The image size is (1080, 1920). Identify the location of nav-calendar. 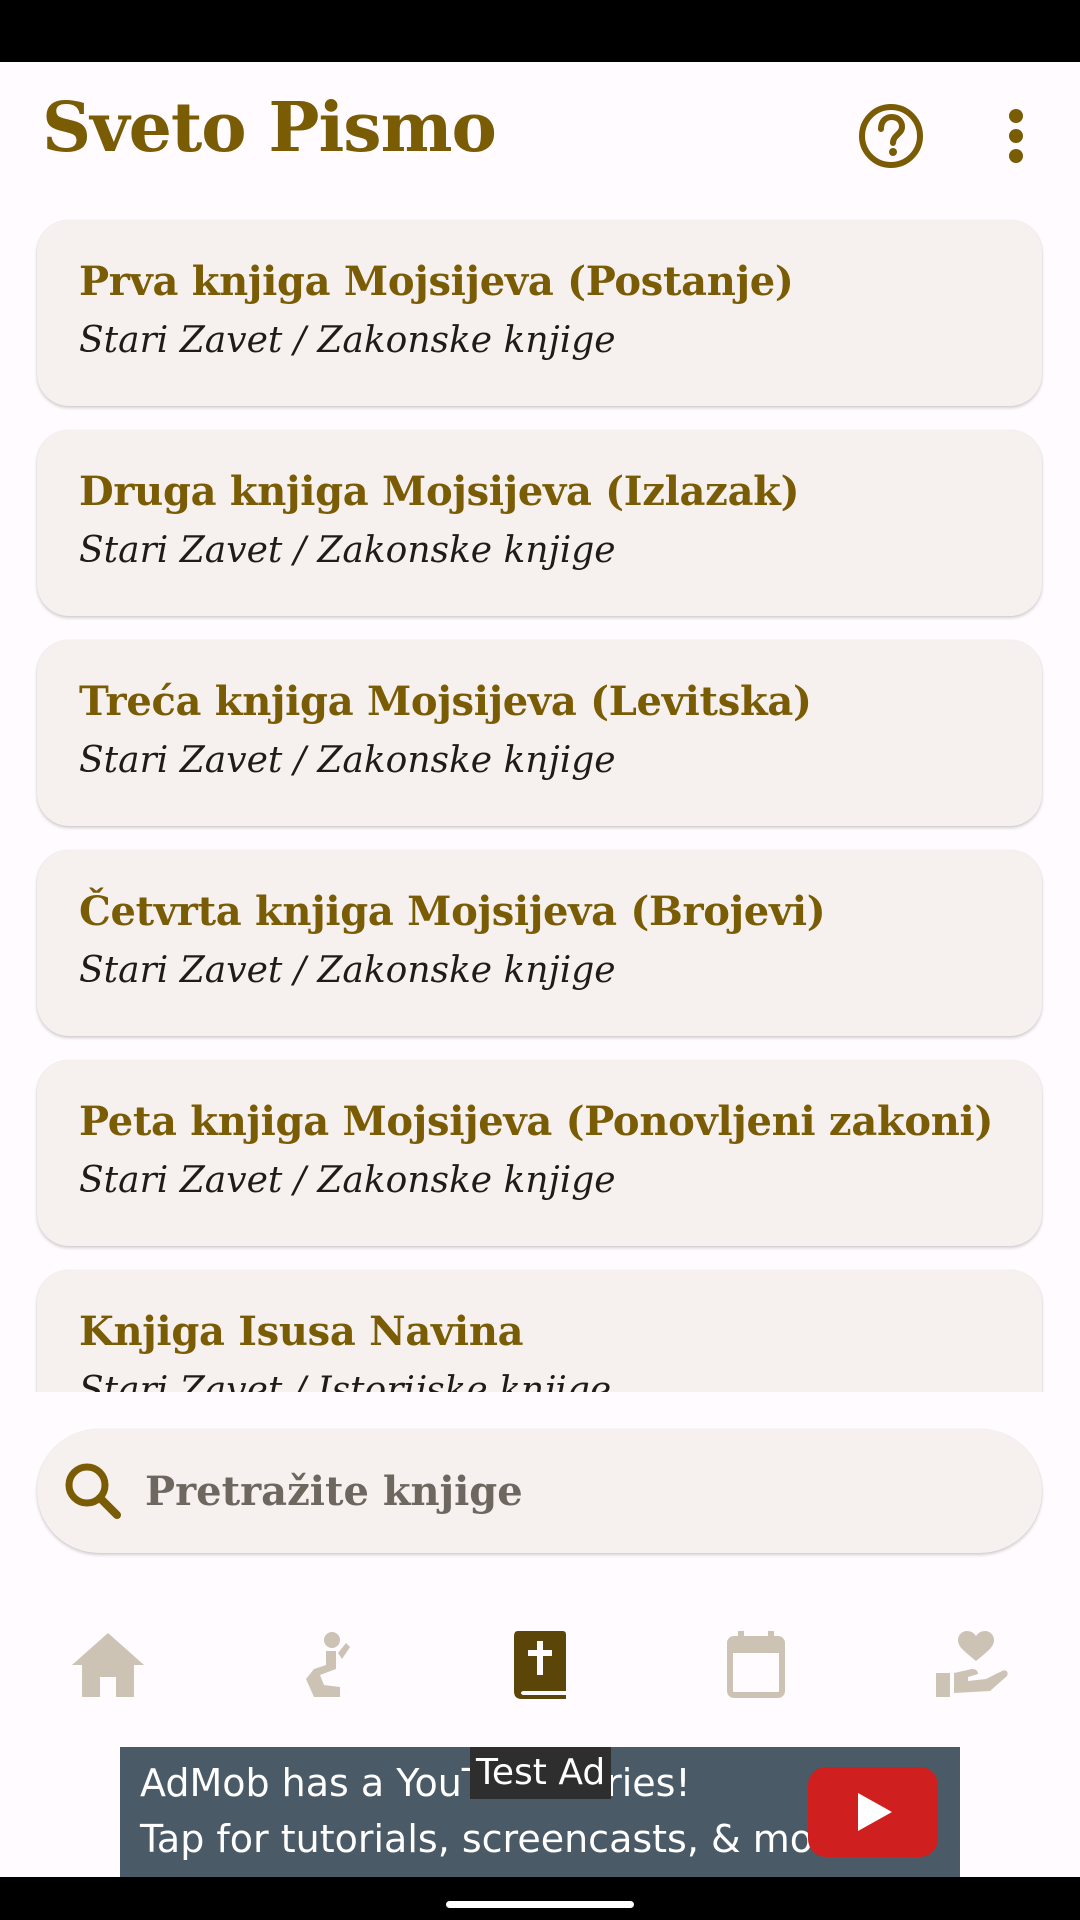
(756, 1665).